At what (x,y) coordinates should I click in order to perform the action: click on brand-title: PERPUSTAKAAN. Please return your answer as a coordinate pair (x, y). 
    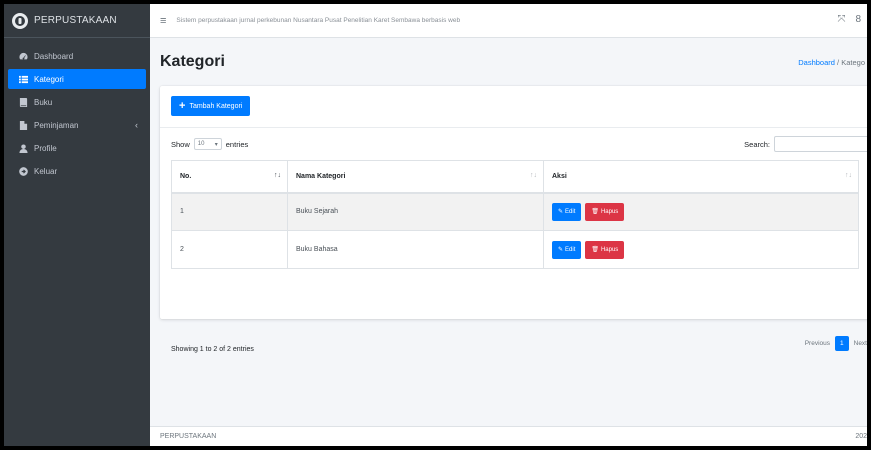
    Looking at the image, I should click on (75, 20).